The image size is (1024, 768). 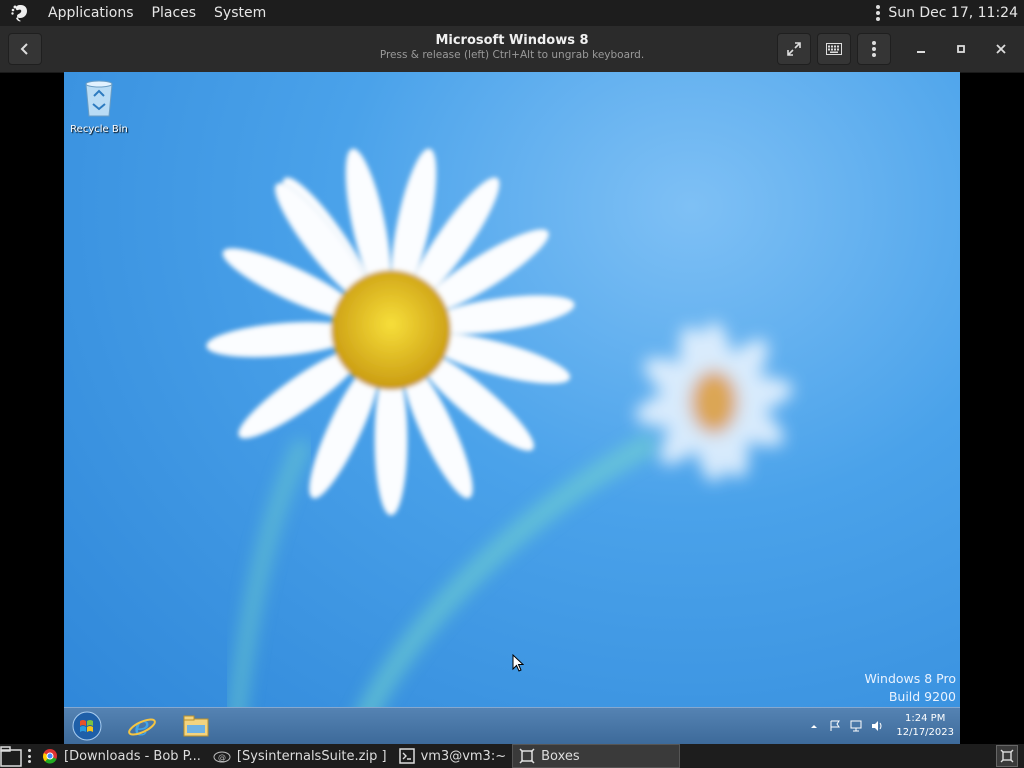 What do you see at coordinates (518, 663) in the screenshot?
I see `mouse-cursor-icon` at bounding box center [518, 663].